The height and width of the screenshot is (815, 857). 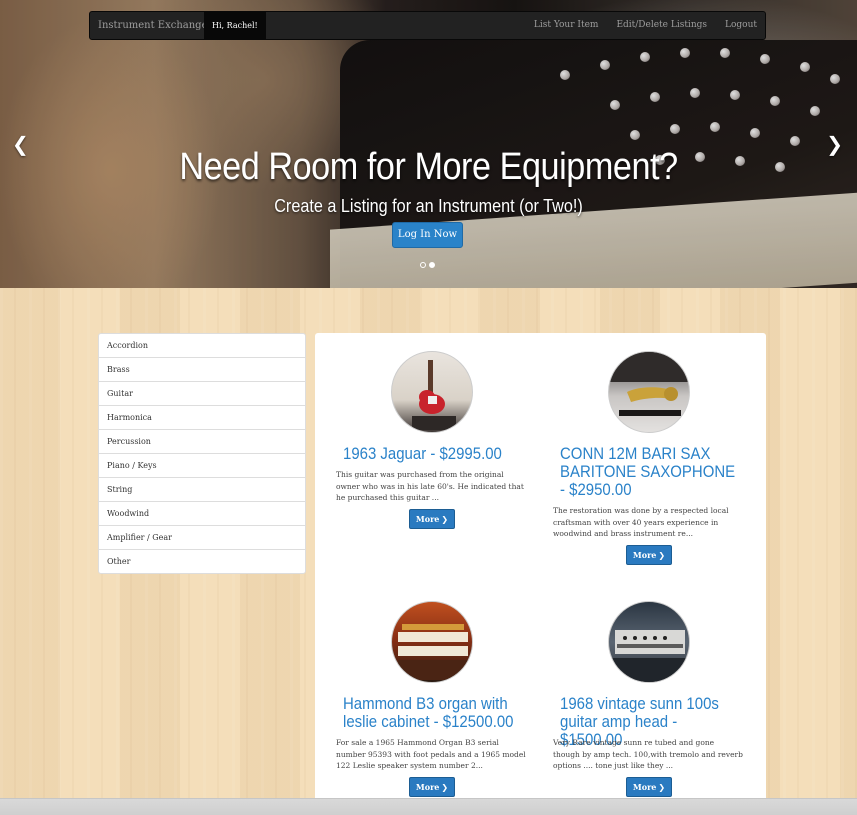 I want to click on bottom-bar, so click(x=428, y=806).